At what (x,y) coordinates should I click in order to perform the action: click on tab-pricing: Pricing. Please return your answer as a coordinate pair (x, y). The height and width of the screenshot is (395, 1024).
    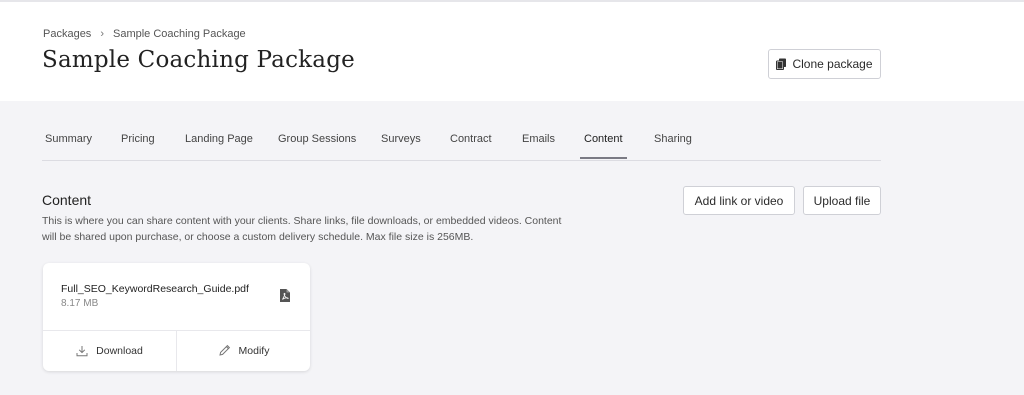
    Looking at the image, I should click on (138, 144).